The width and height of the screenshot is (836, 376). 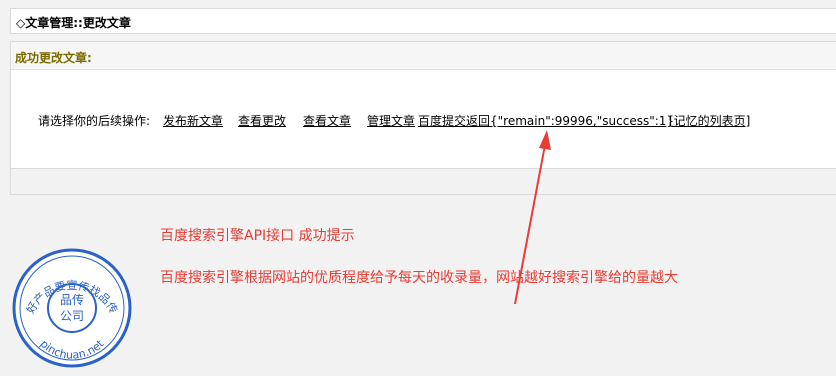 I want to click on company-stamp-logo: 好产品要宣传找品传 品传 公司 pinchuan.net, so click(x=72, y=308).